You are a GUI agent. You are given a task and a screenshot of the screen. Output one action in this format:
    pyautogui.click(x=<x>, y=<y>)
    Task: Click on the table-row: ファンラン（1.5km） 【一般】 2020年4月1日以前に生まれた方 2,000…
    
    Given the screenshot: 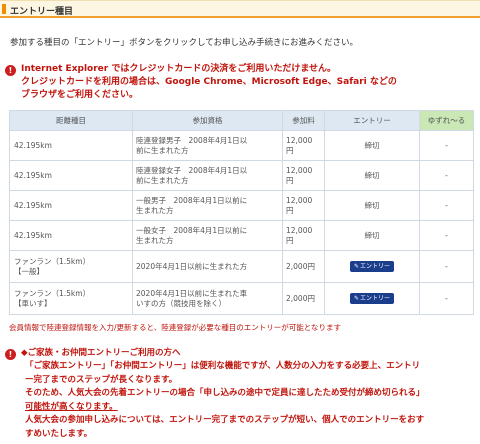 What is the action you would take?
    pyautogui.click(x=241, y=266)
    